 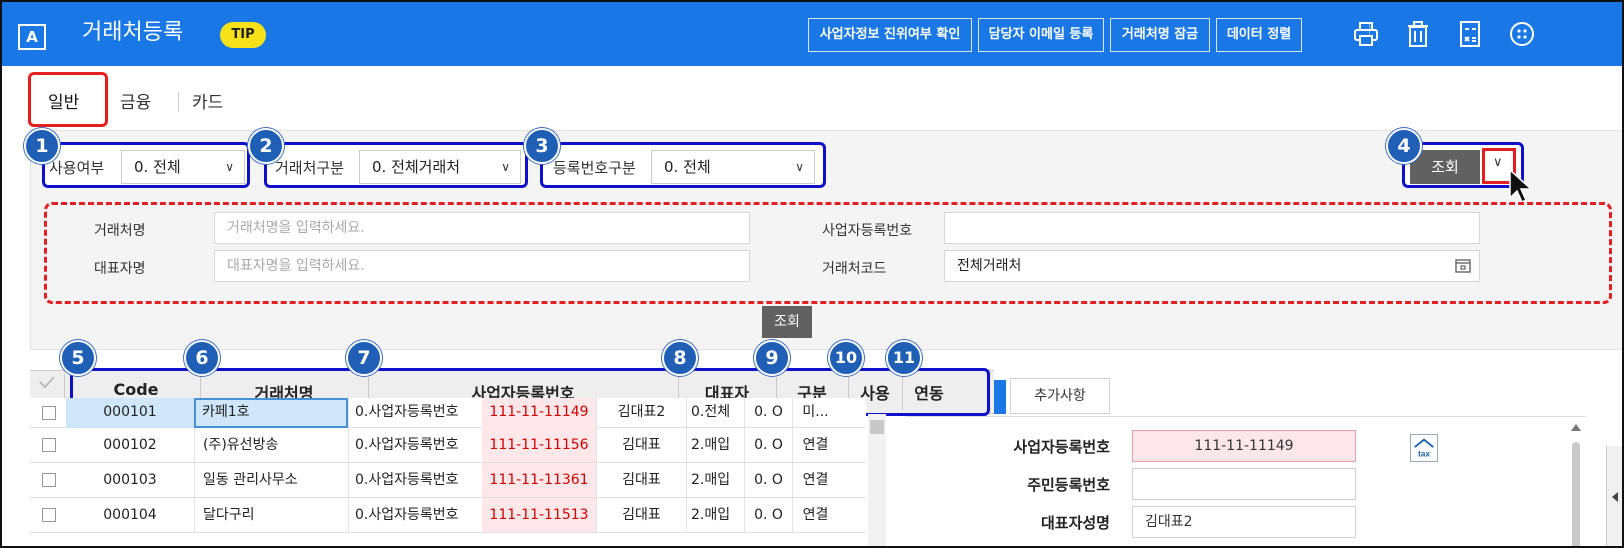 What do you see at coordinates (1060, 396) in the screenshot?
I see `tab-additional: 추가사항` at bounding box center [1060, 396].